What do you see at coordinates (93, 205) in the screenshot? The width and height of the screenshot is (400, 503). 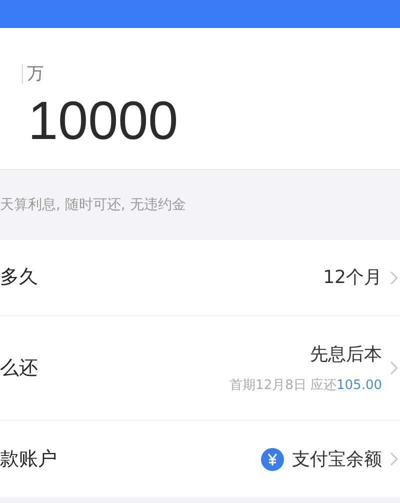 I see `hint-text: 天算利息, 随时可还, 无违约金` at bounding box center [93, 205].